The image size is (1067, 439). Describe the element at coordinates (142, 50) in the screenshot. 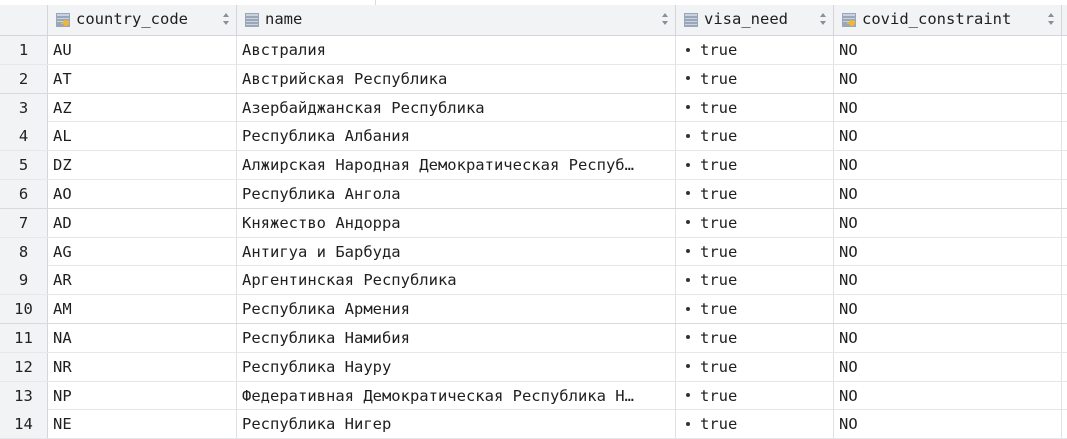

I see `country-code-cell: AU` at that location.